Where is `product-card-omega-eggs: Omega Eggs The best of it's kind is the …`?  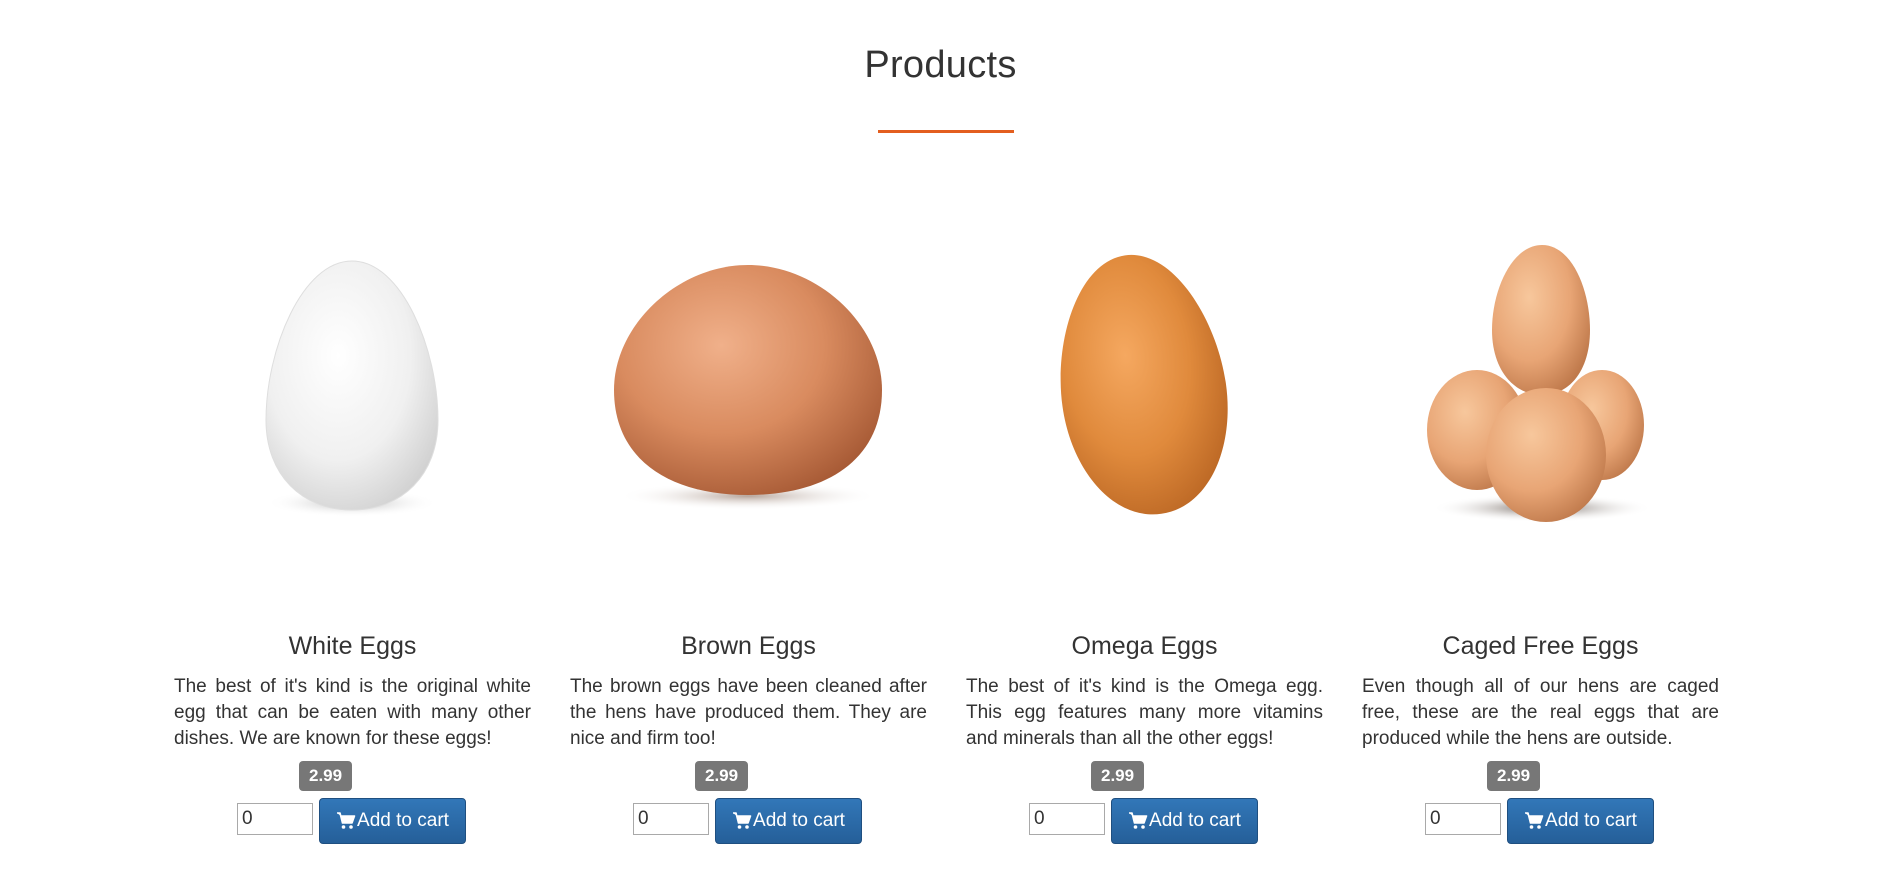 product-card-omega-eggs: Omega Eggs The best of it's kind is the … is located at coordinates (1144, 532).